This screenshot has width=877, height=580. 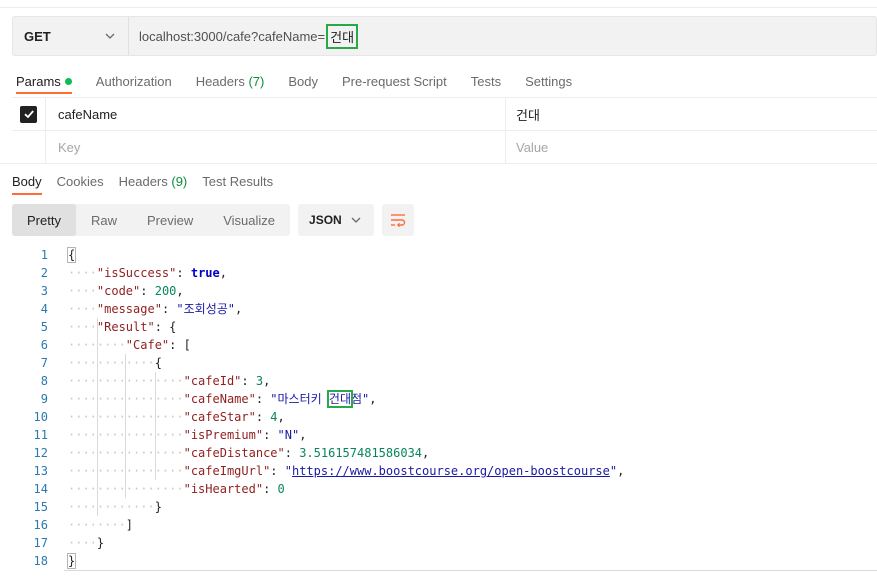 I want to click on line-number: 14, so click(x=40, y=489).